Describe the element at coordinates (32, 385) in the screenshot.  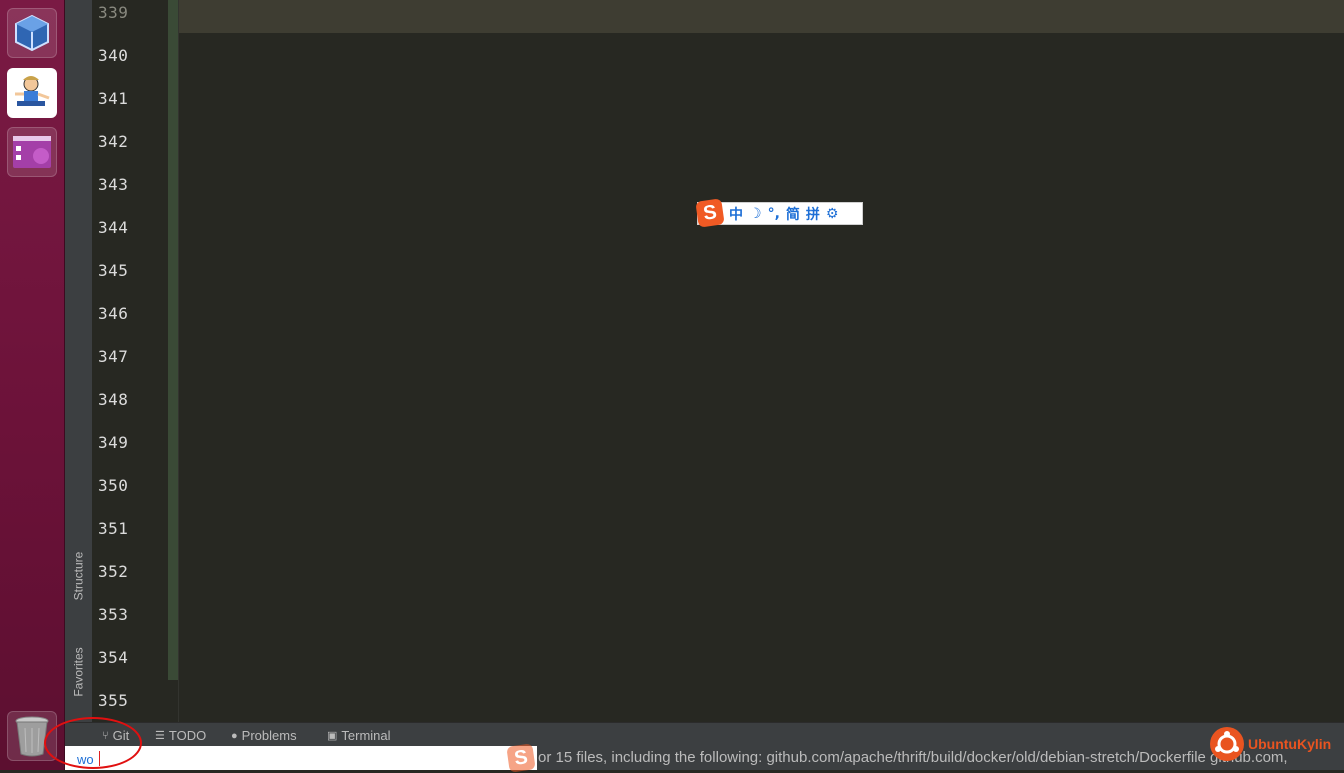
I see `ubuntu-launcher` at that location.